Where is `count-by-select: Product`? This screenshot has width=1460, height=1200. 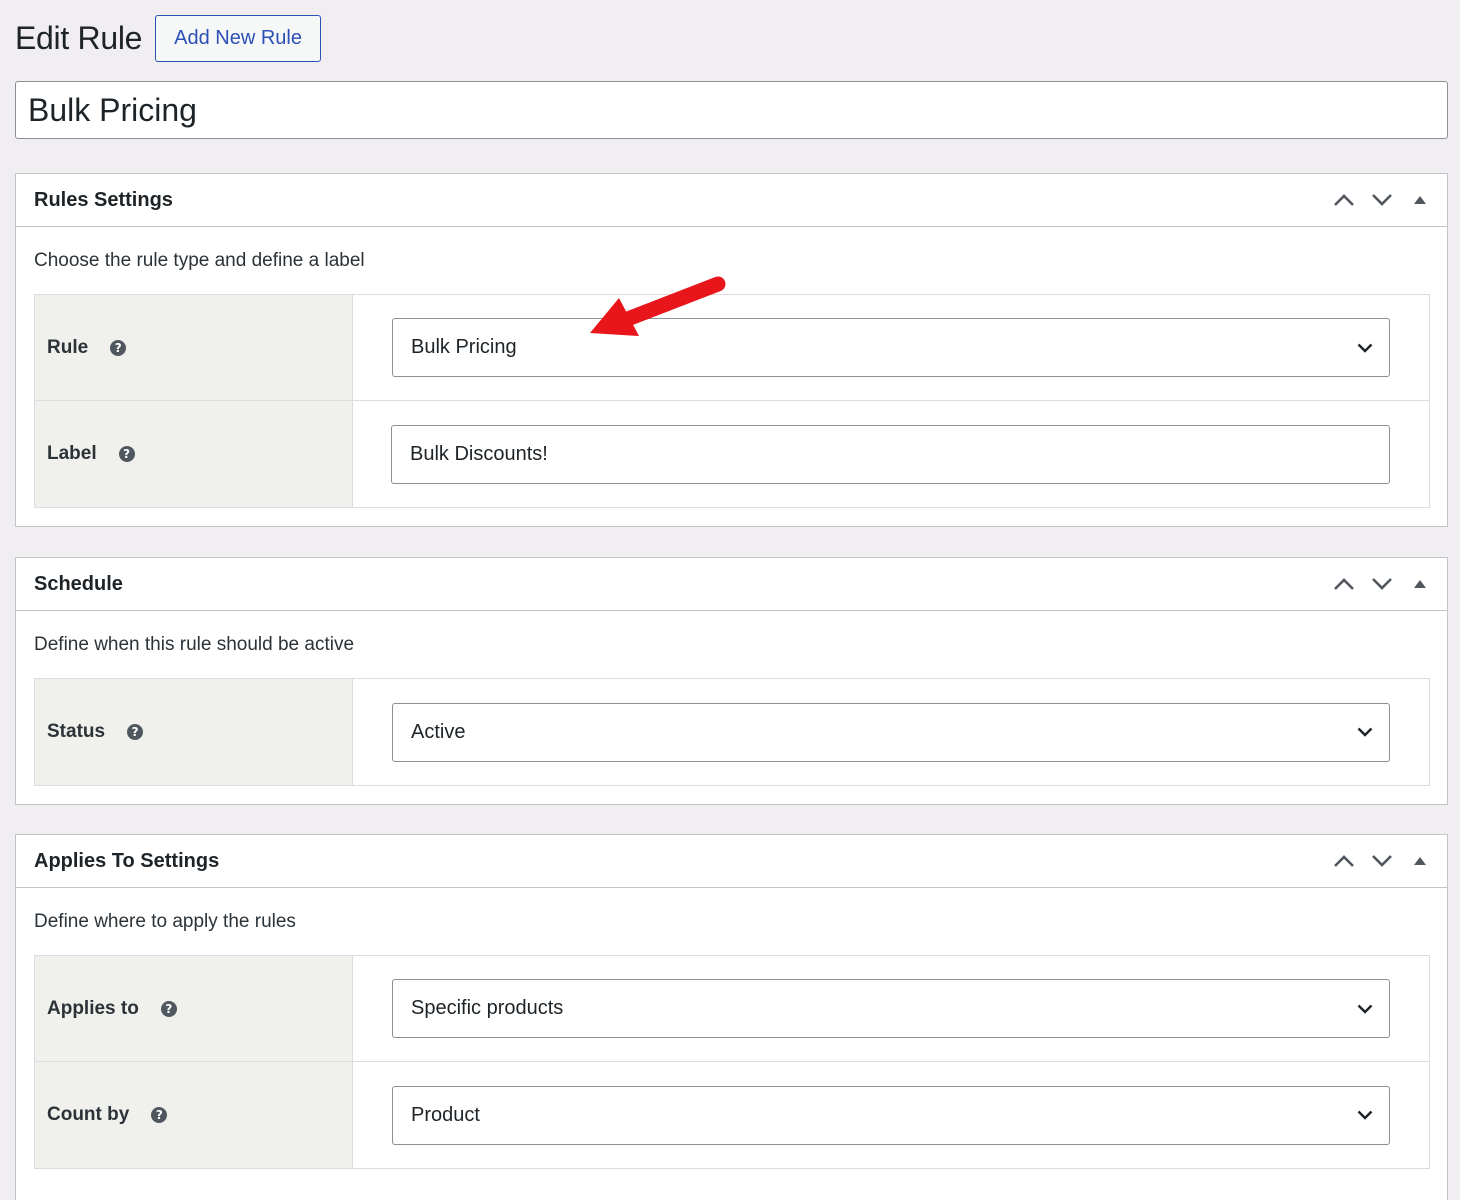 count-by-select: Product is located at coordinates (891, 1115).